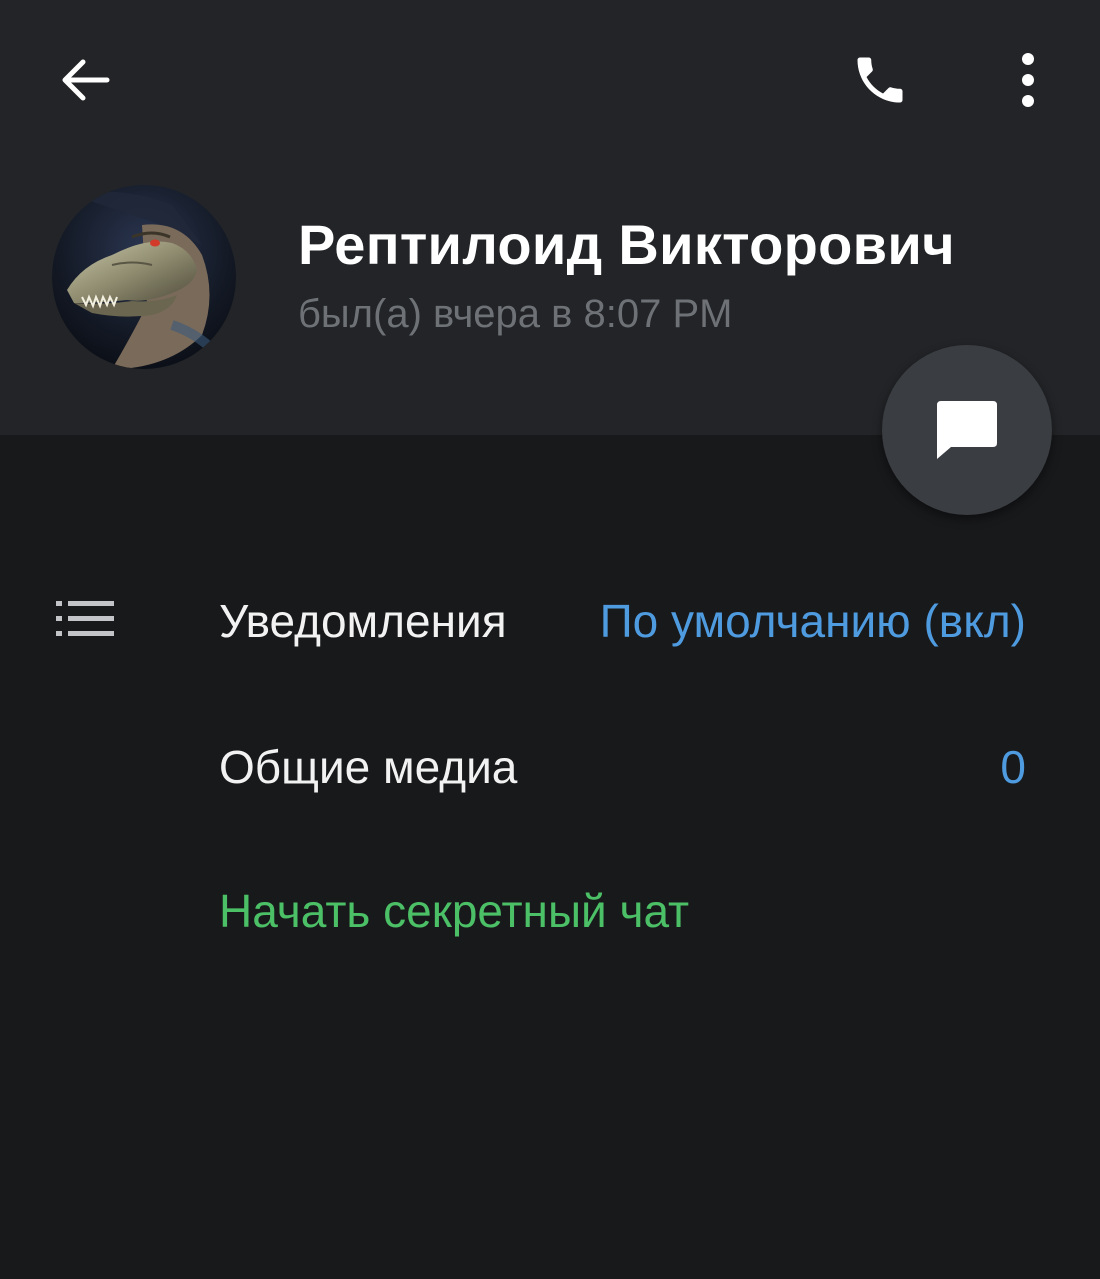 The image size is (1100, 1279). What do you see at coordinates (363, 621) in the screenshot?
I see `notifications-label: Уведомления` at bounding box center [363, 621].